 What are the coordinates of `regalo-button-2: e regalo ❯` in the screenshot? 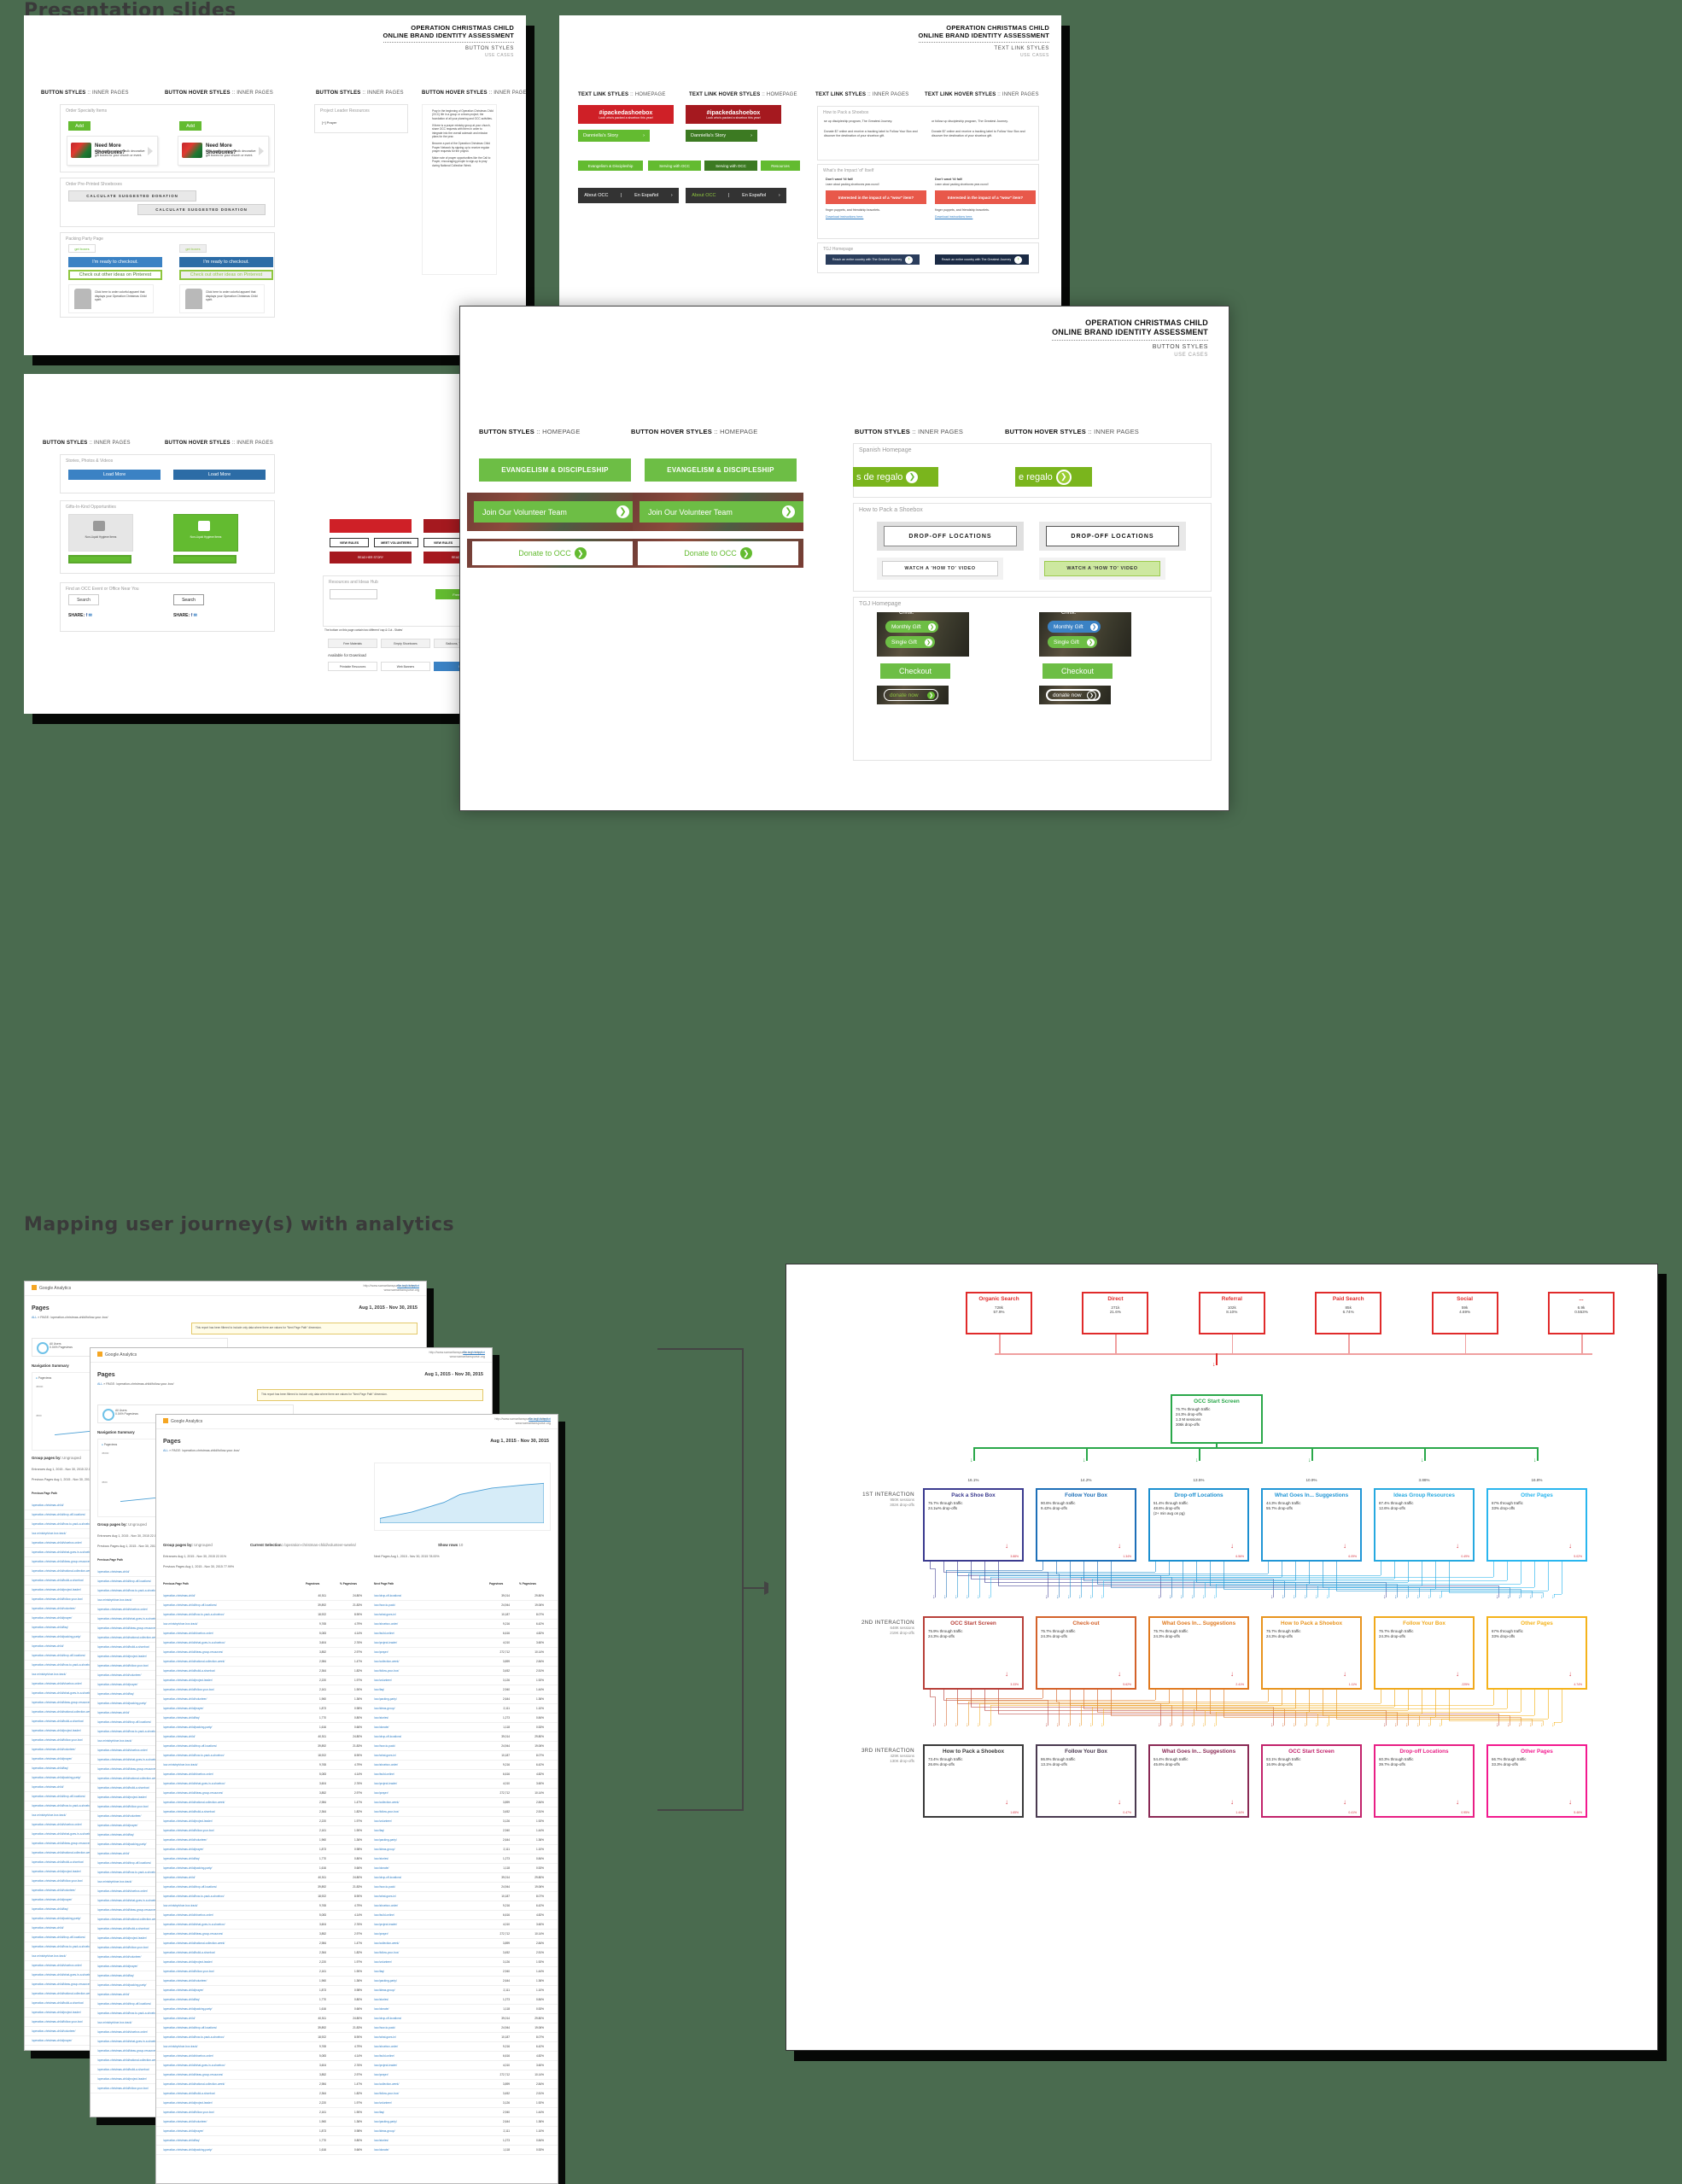 It's located at (1053, 477).